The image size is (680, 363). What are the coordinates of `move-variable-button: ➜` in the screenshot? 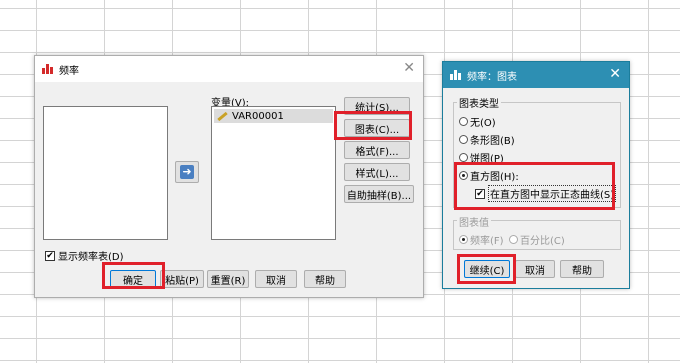 It's located at (187, 172).